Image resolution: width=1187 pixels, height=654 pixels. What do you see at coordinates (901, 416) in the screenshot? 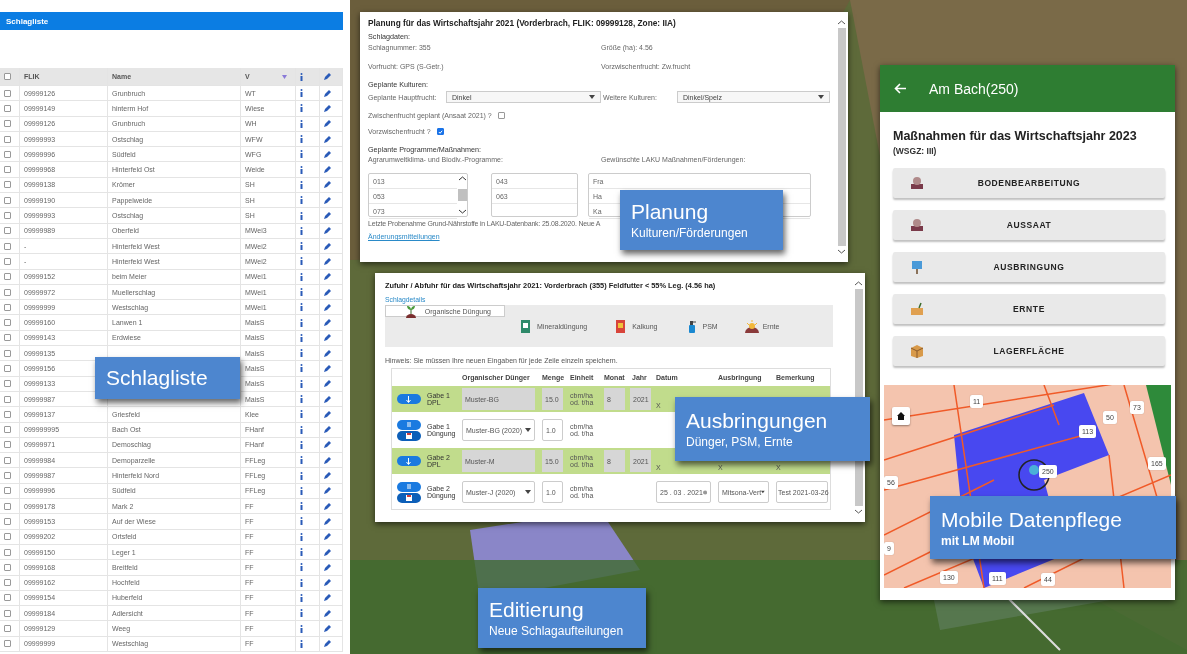
I see `home-button` at bounding box center [901, 416].